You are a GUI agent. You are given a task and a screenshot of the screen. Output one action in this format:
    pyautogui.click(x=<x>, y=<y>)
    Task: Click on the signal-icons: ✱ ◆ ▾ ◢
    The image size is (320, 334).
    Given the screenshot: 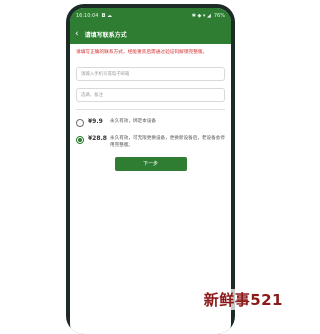 What is the action you would take?
    pyautogui.click(x=201, y=16)
    